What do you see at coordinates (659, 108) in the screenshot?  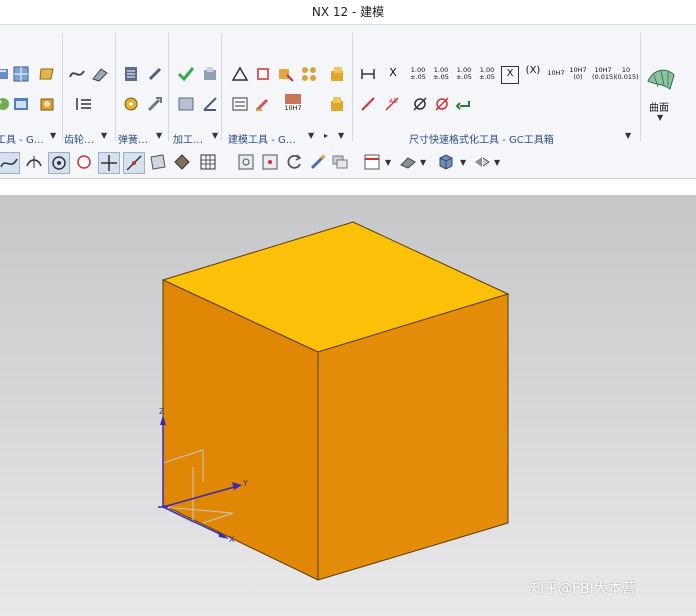 I see `surface-label: 曲面` at bounding box center [659, 108].